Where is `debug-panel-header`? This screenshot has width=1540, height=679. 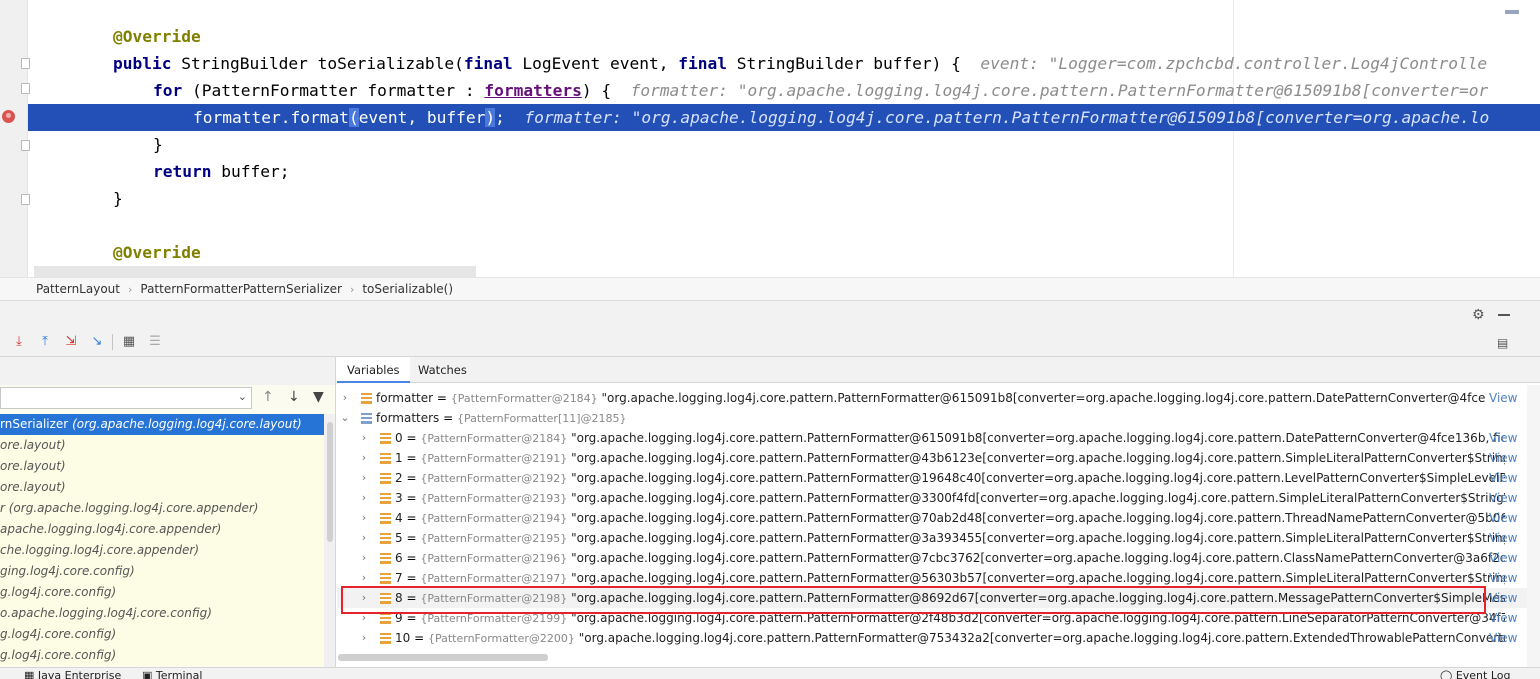
debug-panel-header is located at coordinates (770, 314).